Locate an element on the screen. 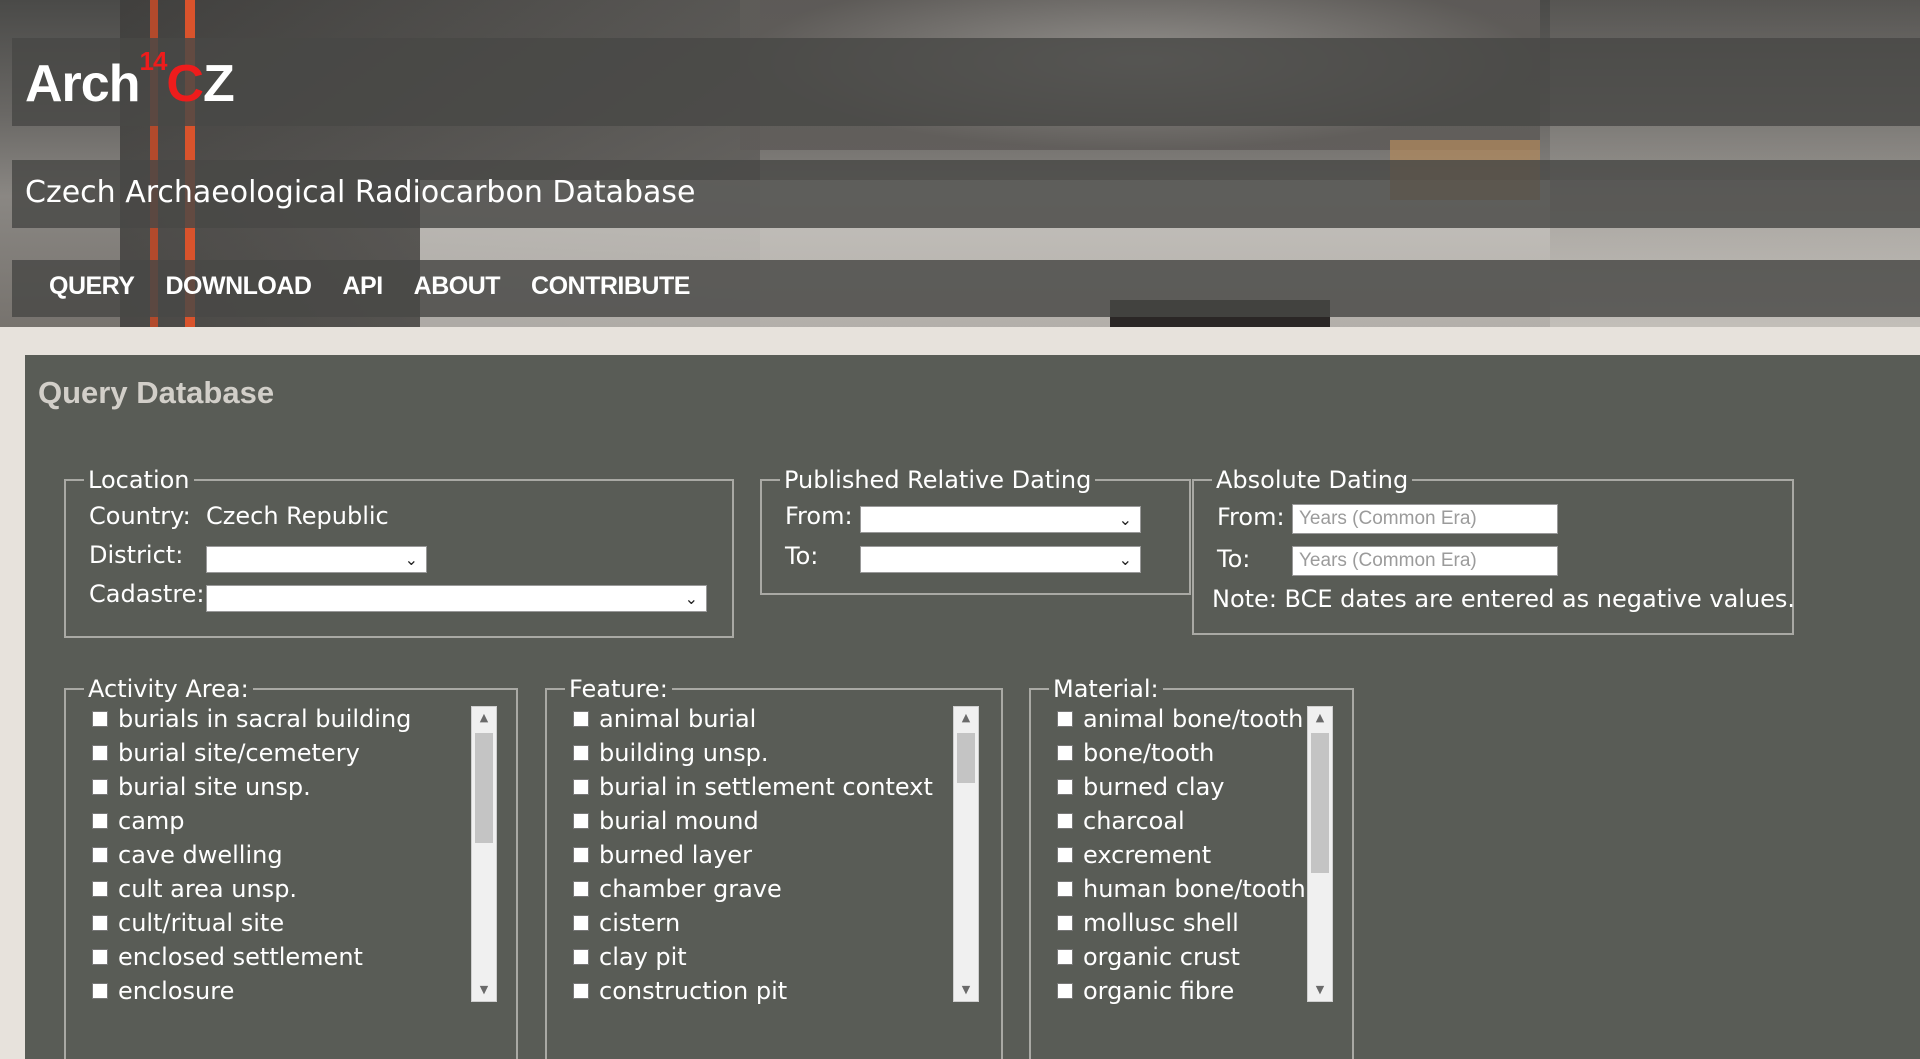  list-item: animal burial is located at coordinates (664, 719).